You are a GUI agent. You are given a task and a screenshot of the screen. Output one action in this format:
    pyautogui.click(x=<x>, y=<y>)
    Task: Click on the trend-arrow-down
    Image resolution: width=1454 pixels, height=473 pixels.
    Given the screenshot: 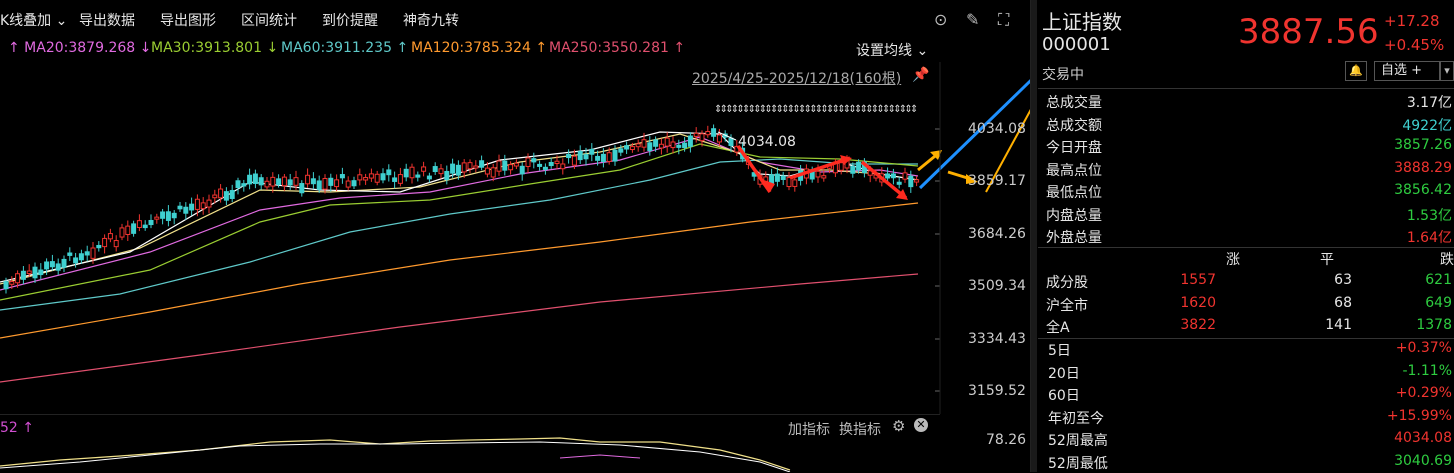 What is the action you would take?
    pyautogui.click(x=754, y=169)
    